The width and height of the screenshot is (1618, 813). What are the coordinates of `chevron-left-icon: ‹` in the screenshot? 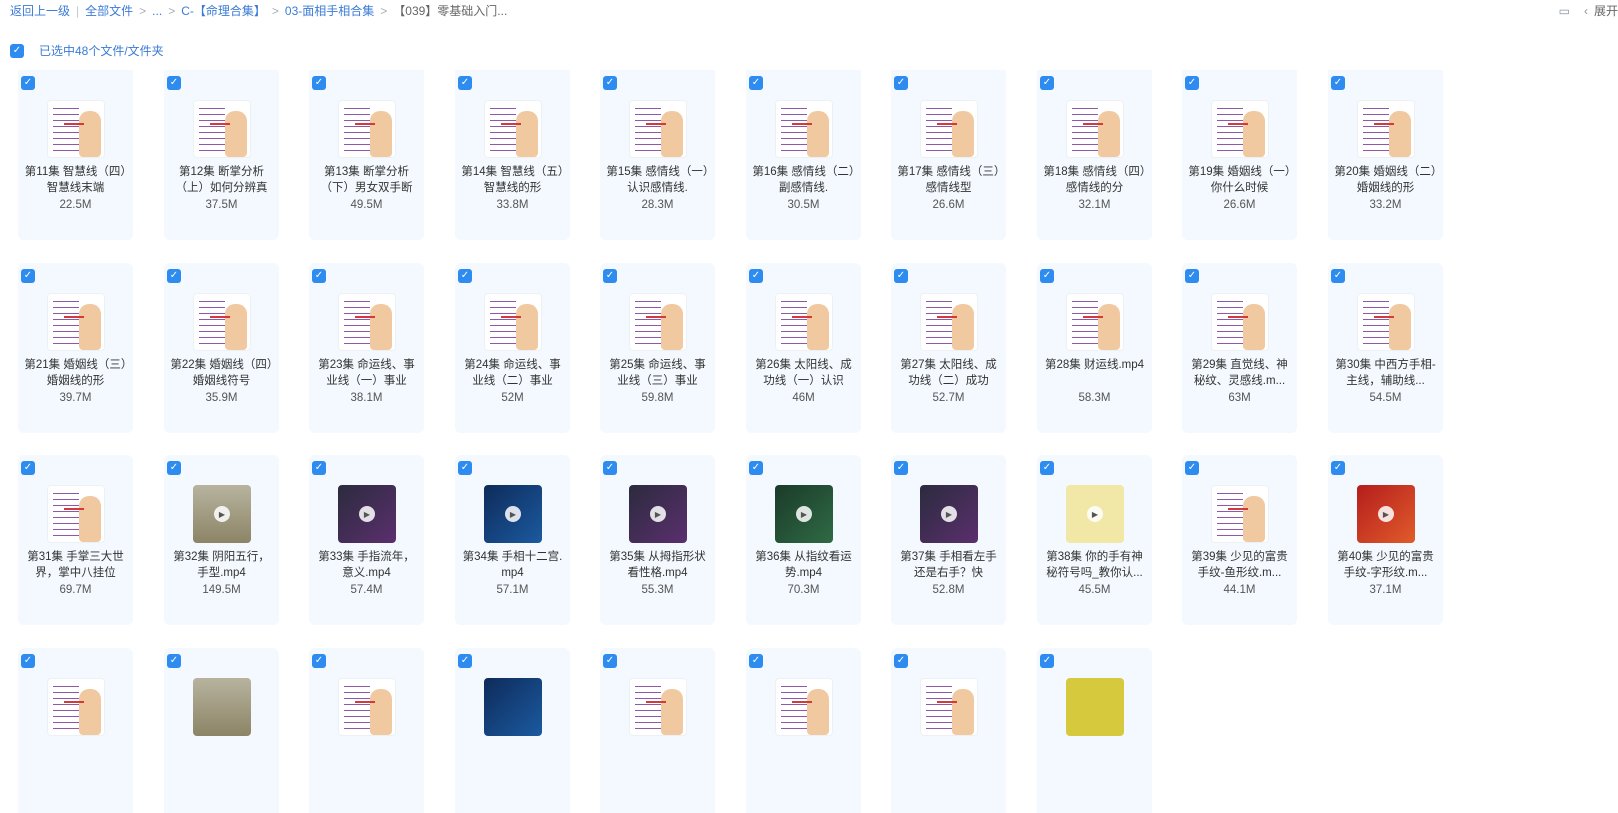 It's located at (1586, 11).